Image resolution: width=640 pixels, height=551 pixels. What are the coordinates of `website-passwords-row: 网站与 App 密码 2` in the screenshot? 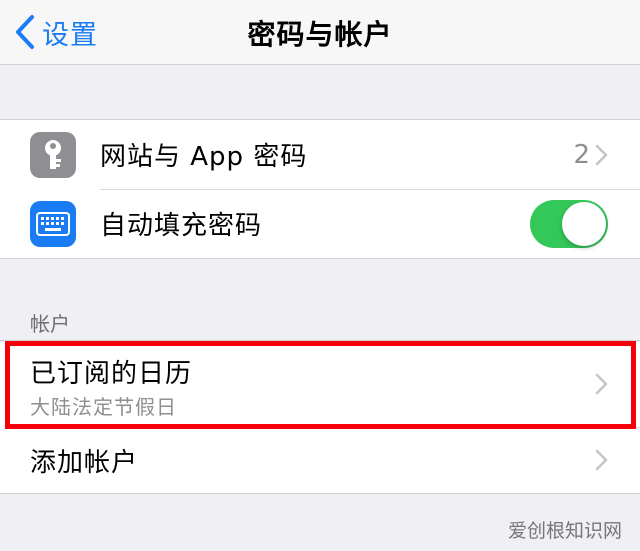 It's located at (320, 154).